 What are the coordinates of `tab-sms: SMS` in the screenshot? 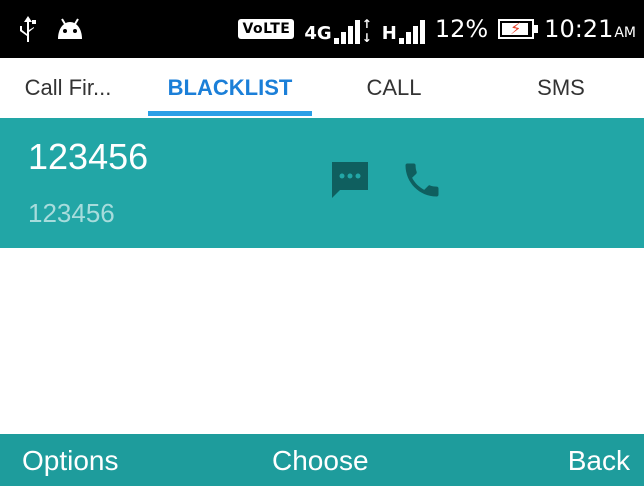 It's located at (561, 88).